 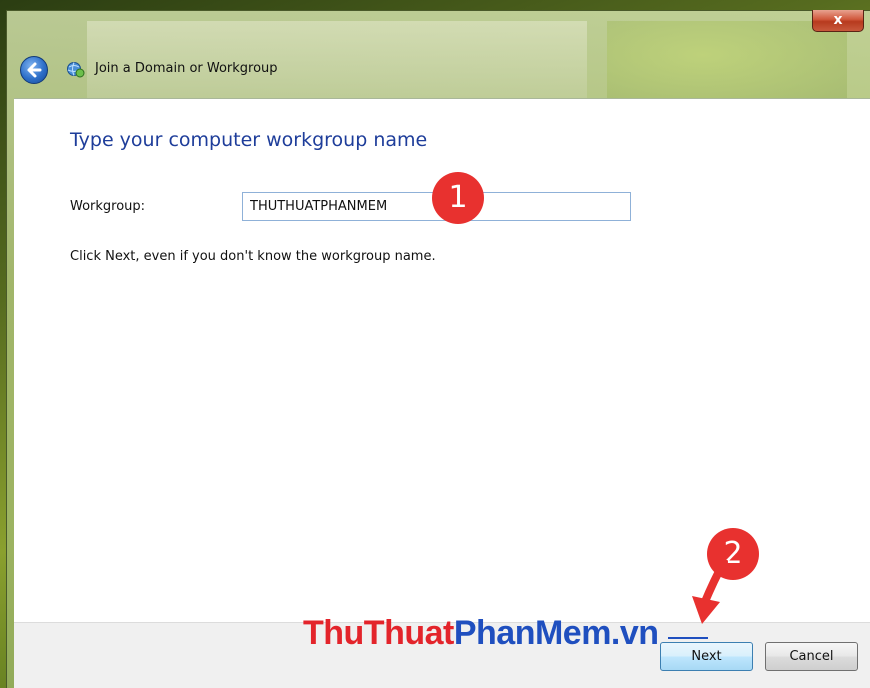 I want to click on network-globe-icon, so click(x=76, y=70).